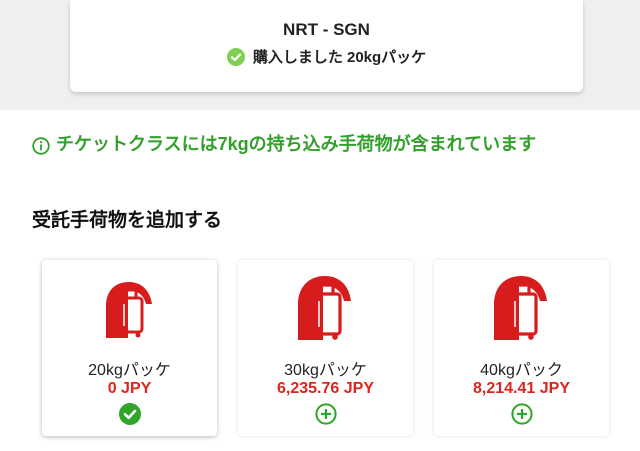  I want to click on option-name: 40kgパック, so click(521, 370).